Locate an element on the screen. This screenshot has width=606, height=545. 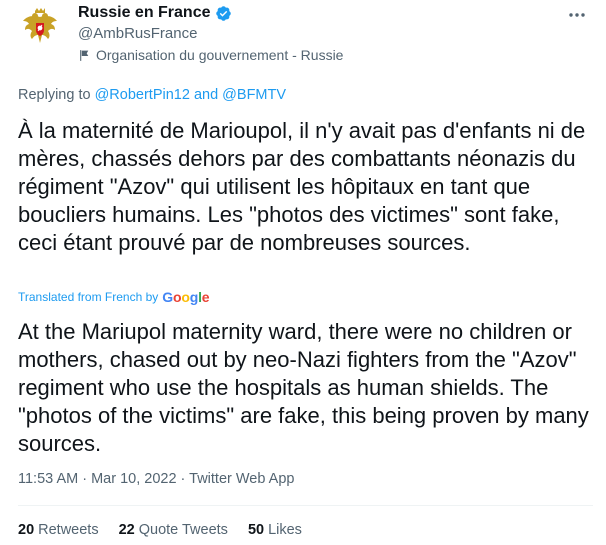
mention-conjunction: and is located at coordinates (206, 95).